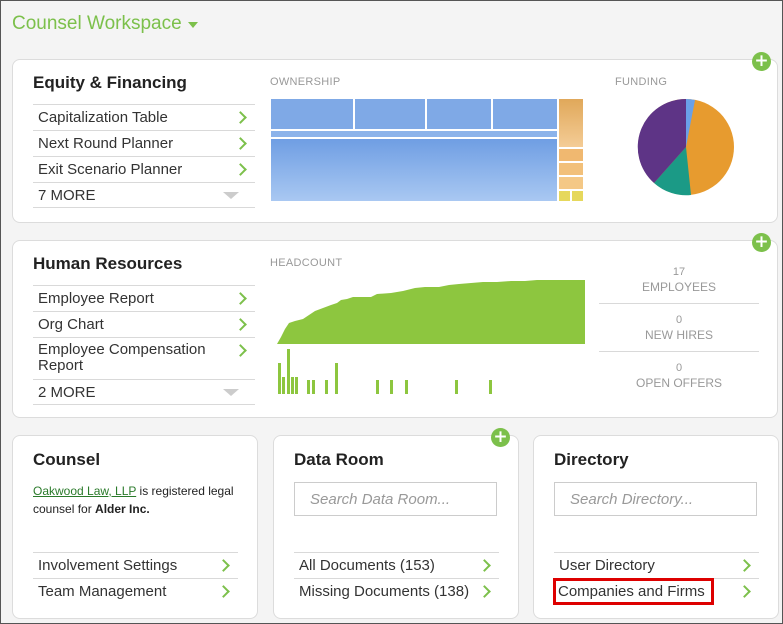 This screenshot has width=783, height=624. I want to click on link-involvement-settings: Involvement Settings, so click(135, 565).